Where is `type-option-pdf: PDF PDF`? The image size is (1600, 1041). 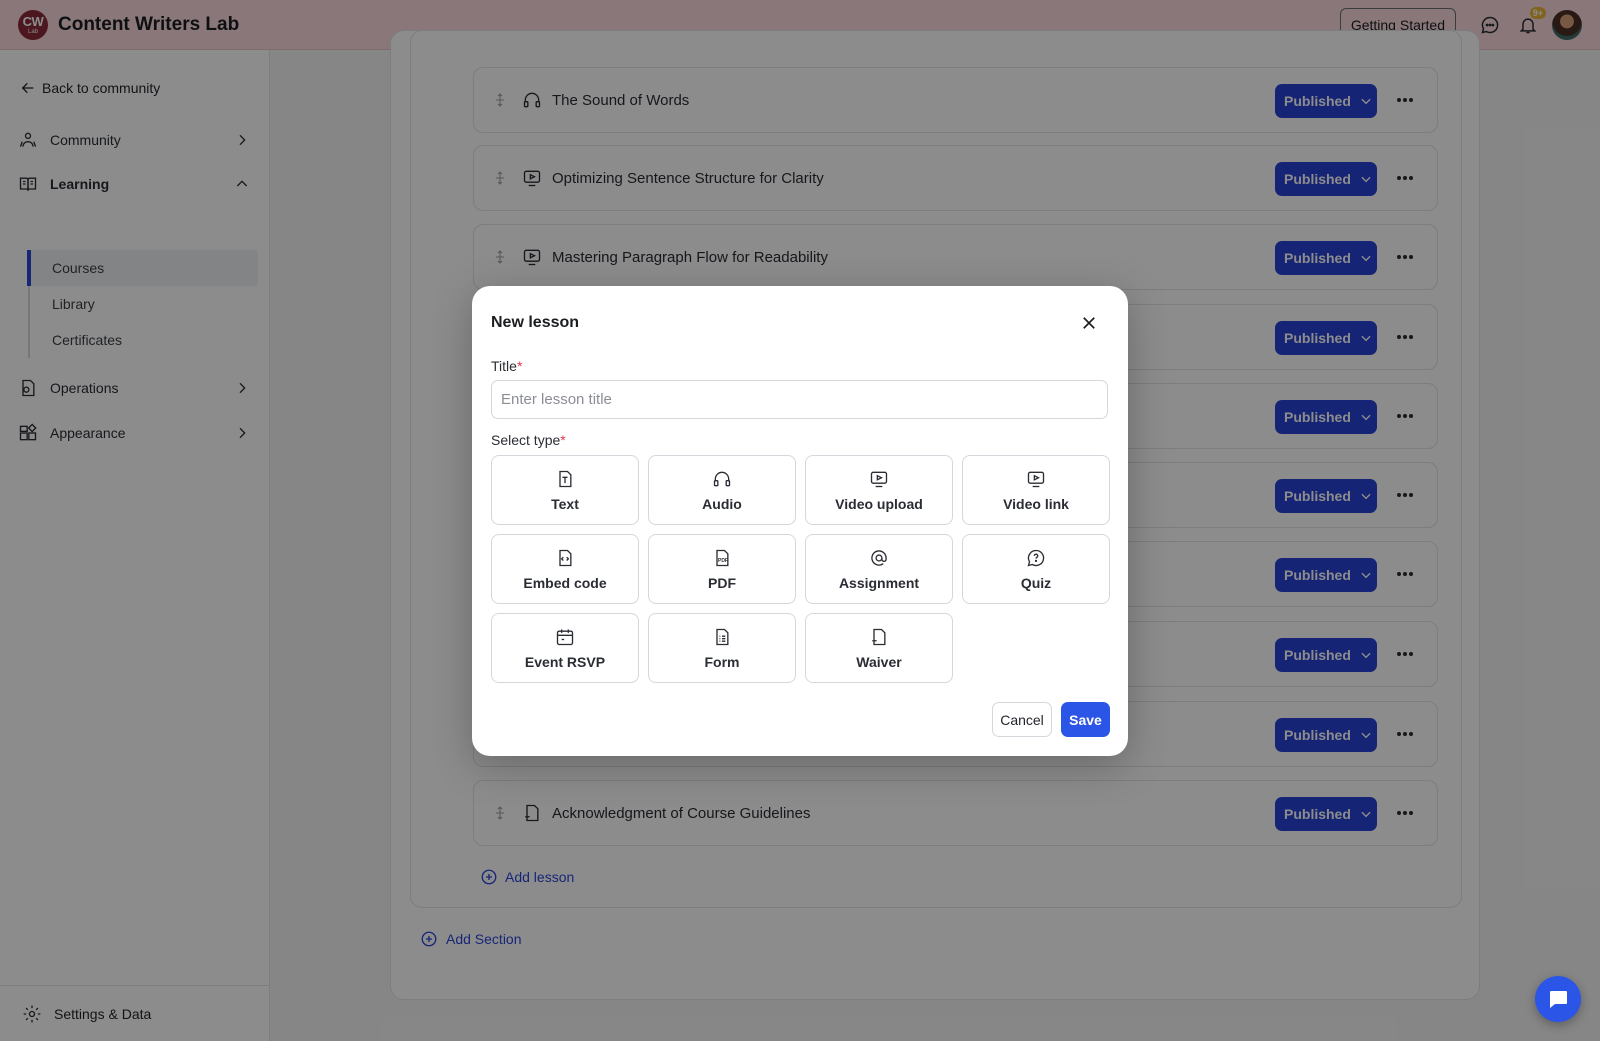
type-option-pdf: PDF PDF is located at coordinates (722, 569).